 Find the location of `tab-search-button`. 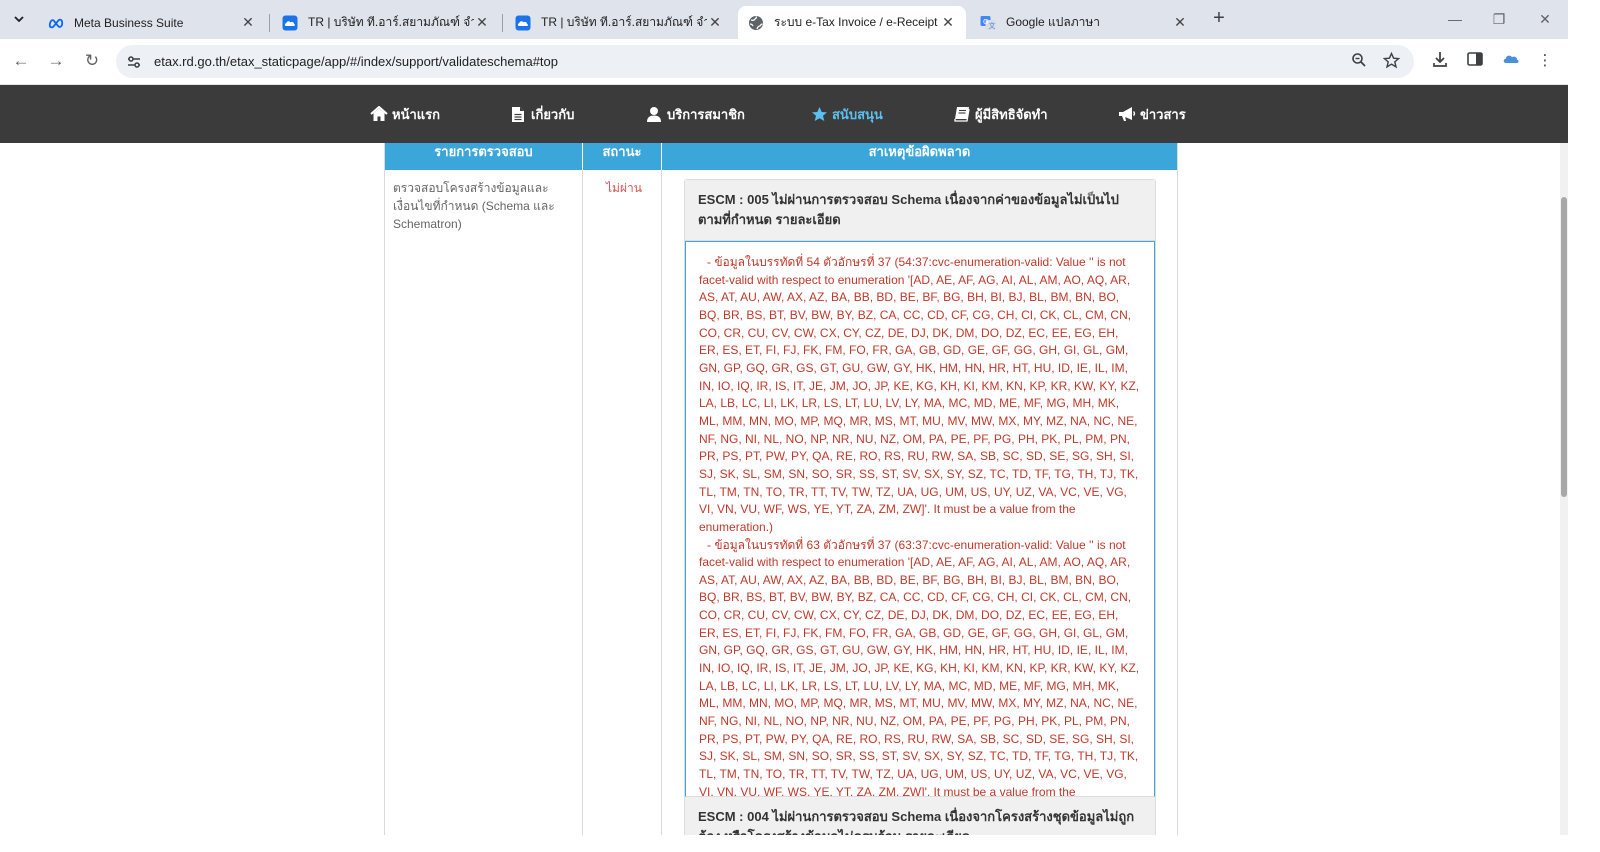

tab-search-button is located at coordinates (19, 19).